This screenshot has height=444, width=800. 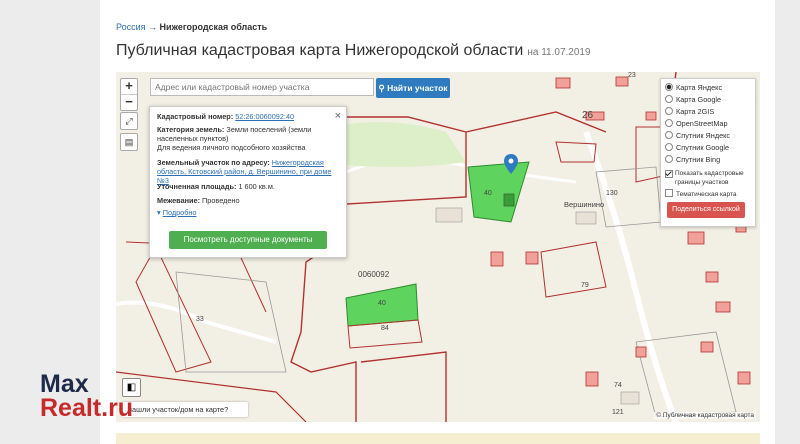 I want to click on layer-option-label: Спутник Google, so click(x=703, y=147).